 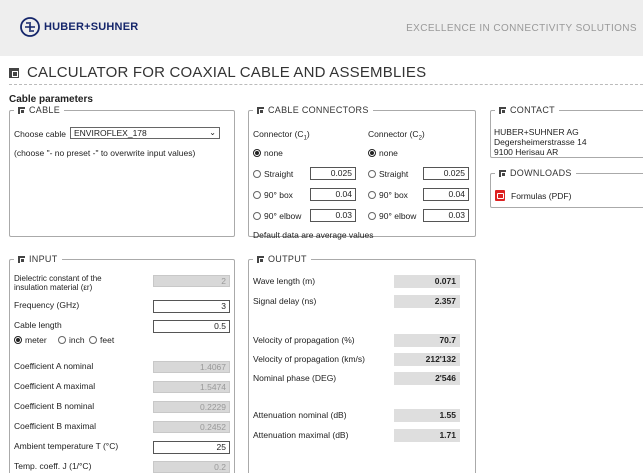 What do you see at coordinates (301, 435) in the screenshot?
I see `attenuation-maximal-label: Attenuation maximal (dB)` at bounding box center [301, 435].